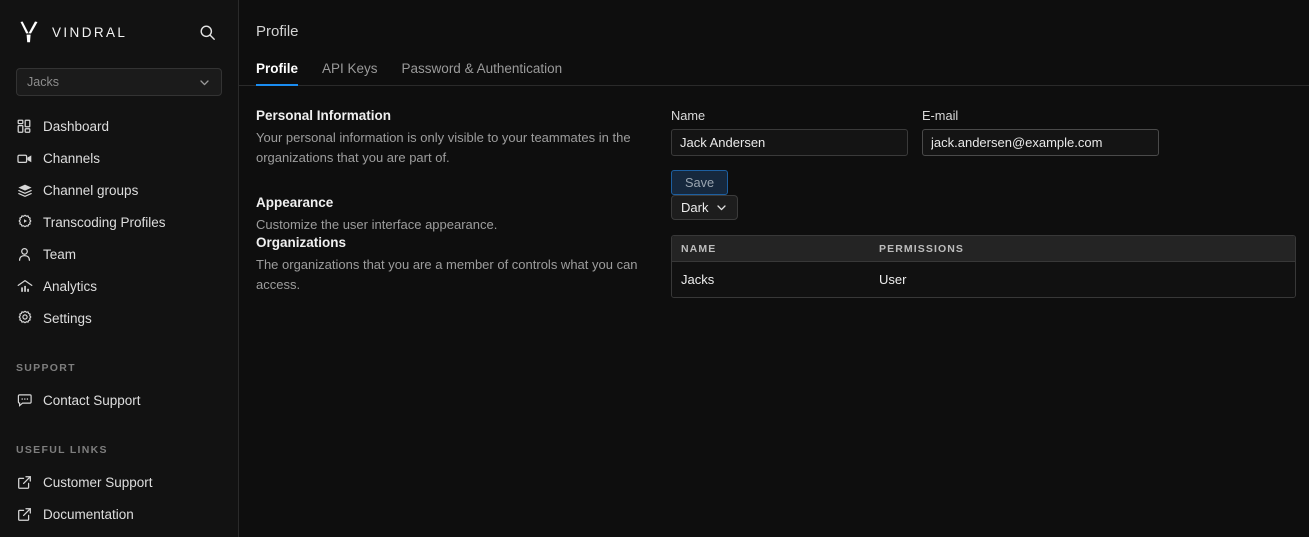 The height and width of the screenshot is (537, 1309). What do you see at coordinates (119, 286) in the screenshot?
I see `sidebar-item-analytics: Analytics` at bounding box center [119, 286].